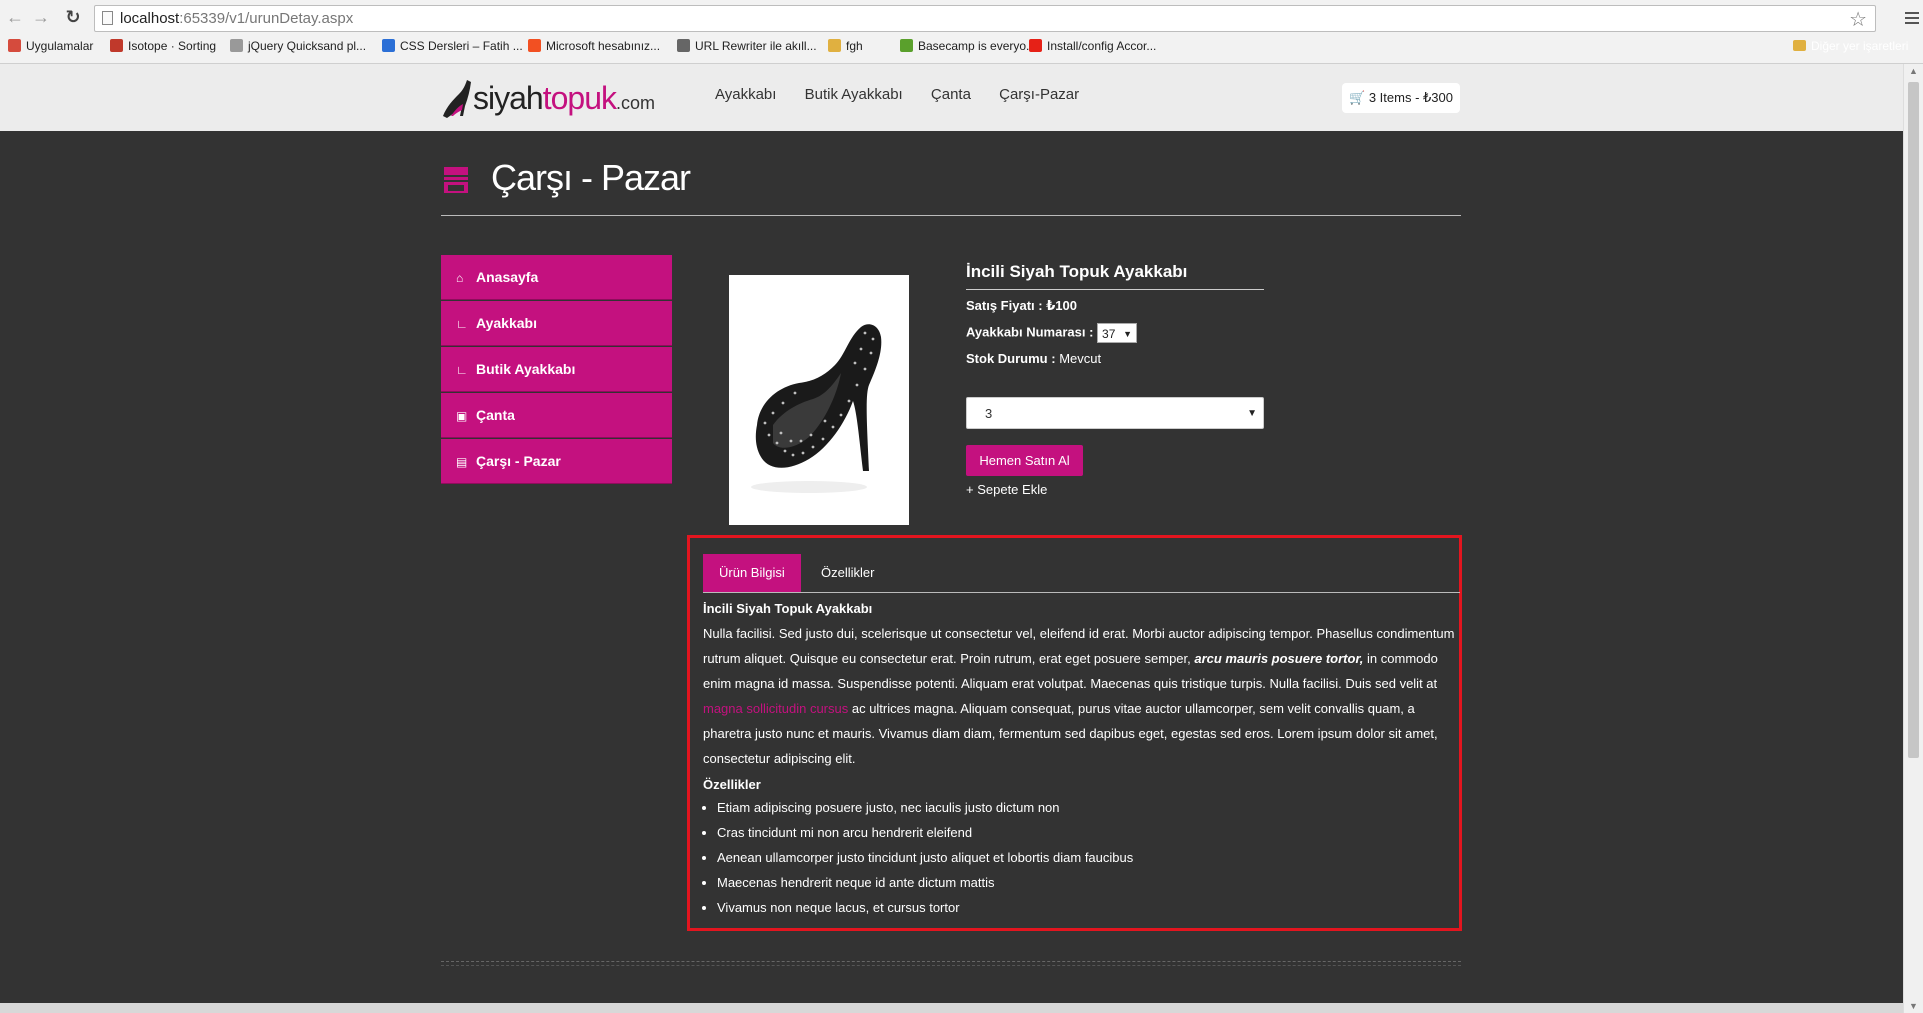 This screenshot has width=1923, height=1013. What do you see at coordinates (847, 573) in the screenshot?
I see `tab-ozellikler: Özellikler` at bounding box center [847, 573].